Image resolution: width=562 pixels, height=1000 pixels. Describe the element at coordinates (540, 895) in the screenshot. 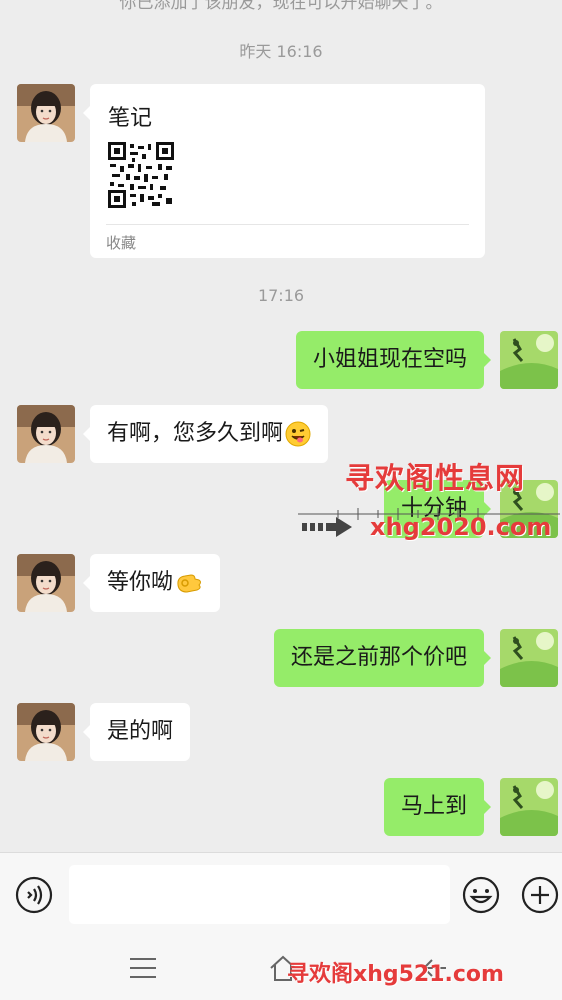

I see `plus-icon` at that location.